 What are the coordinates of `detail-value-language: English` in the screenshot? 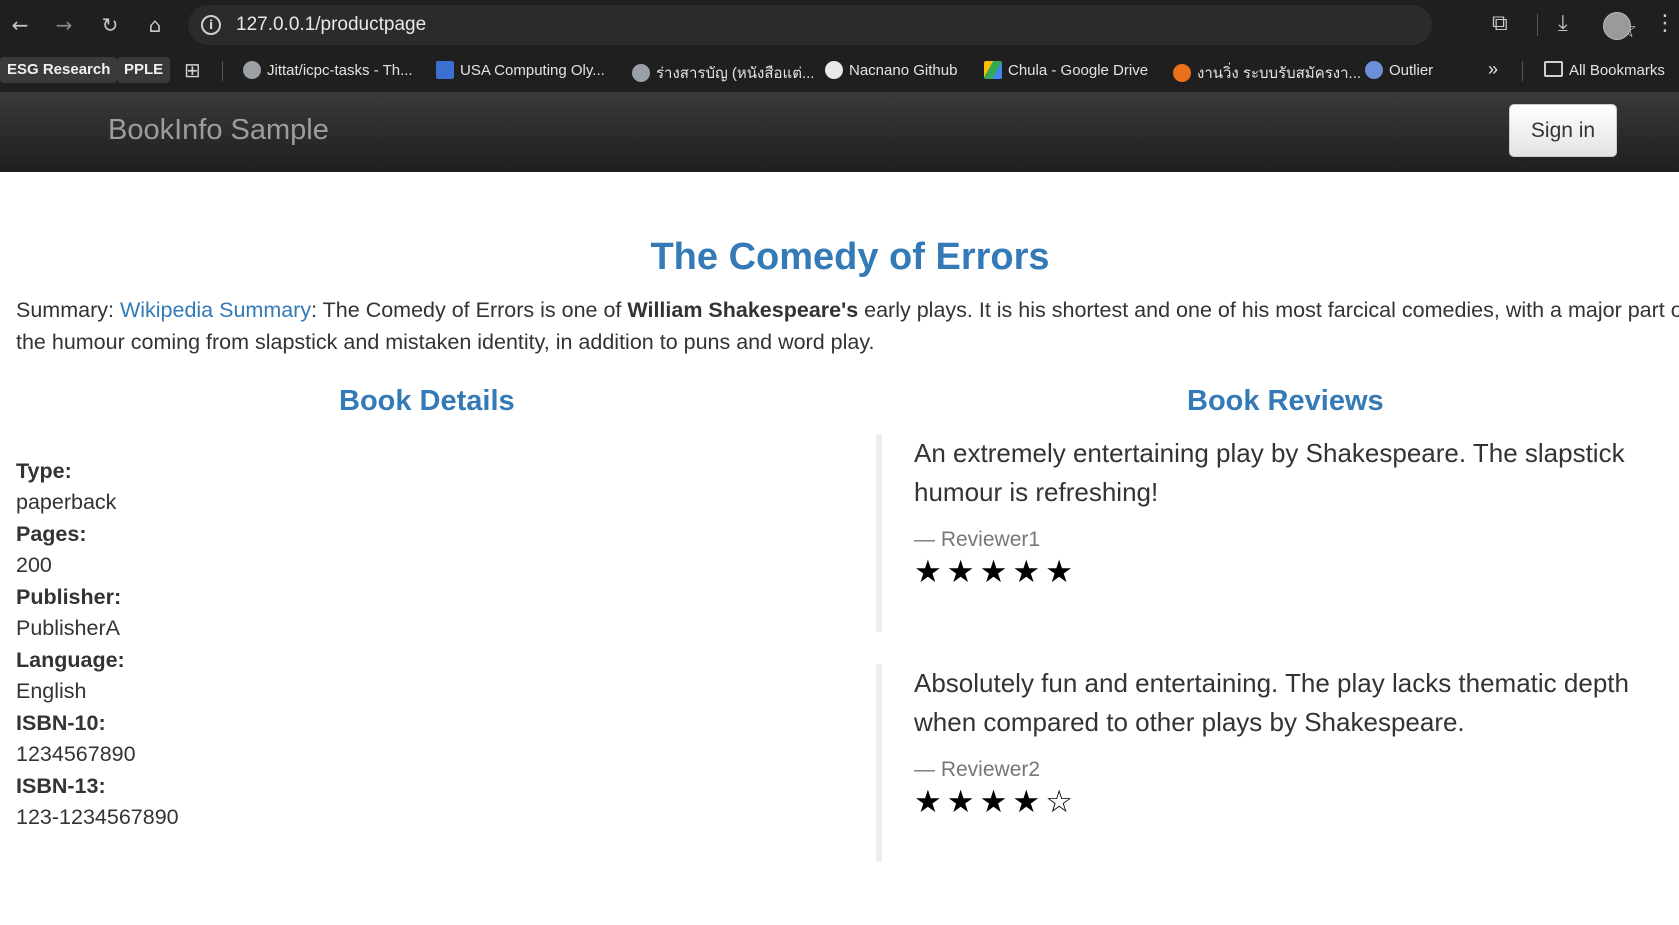 It's located at (51, 691).